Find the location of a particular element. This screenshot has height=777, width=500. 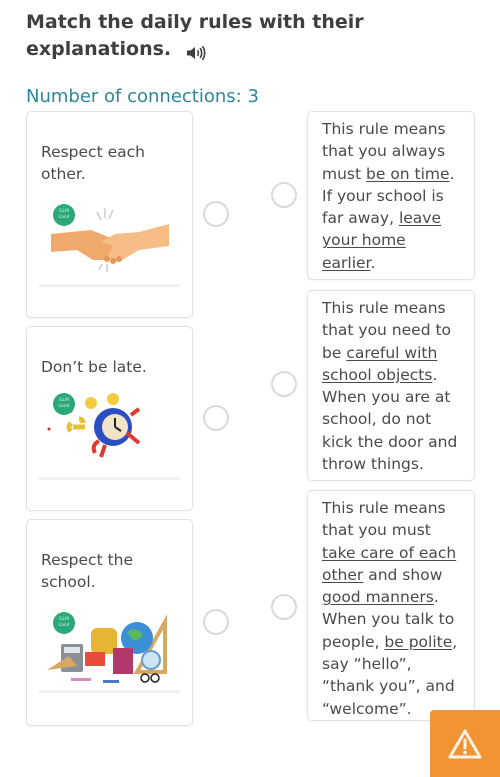

key-phrase: be polite is located at coordinates (418, 641).